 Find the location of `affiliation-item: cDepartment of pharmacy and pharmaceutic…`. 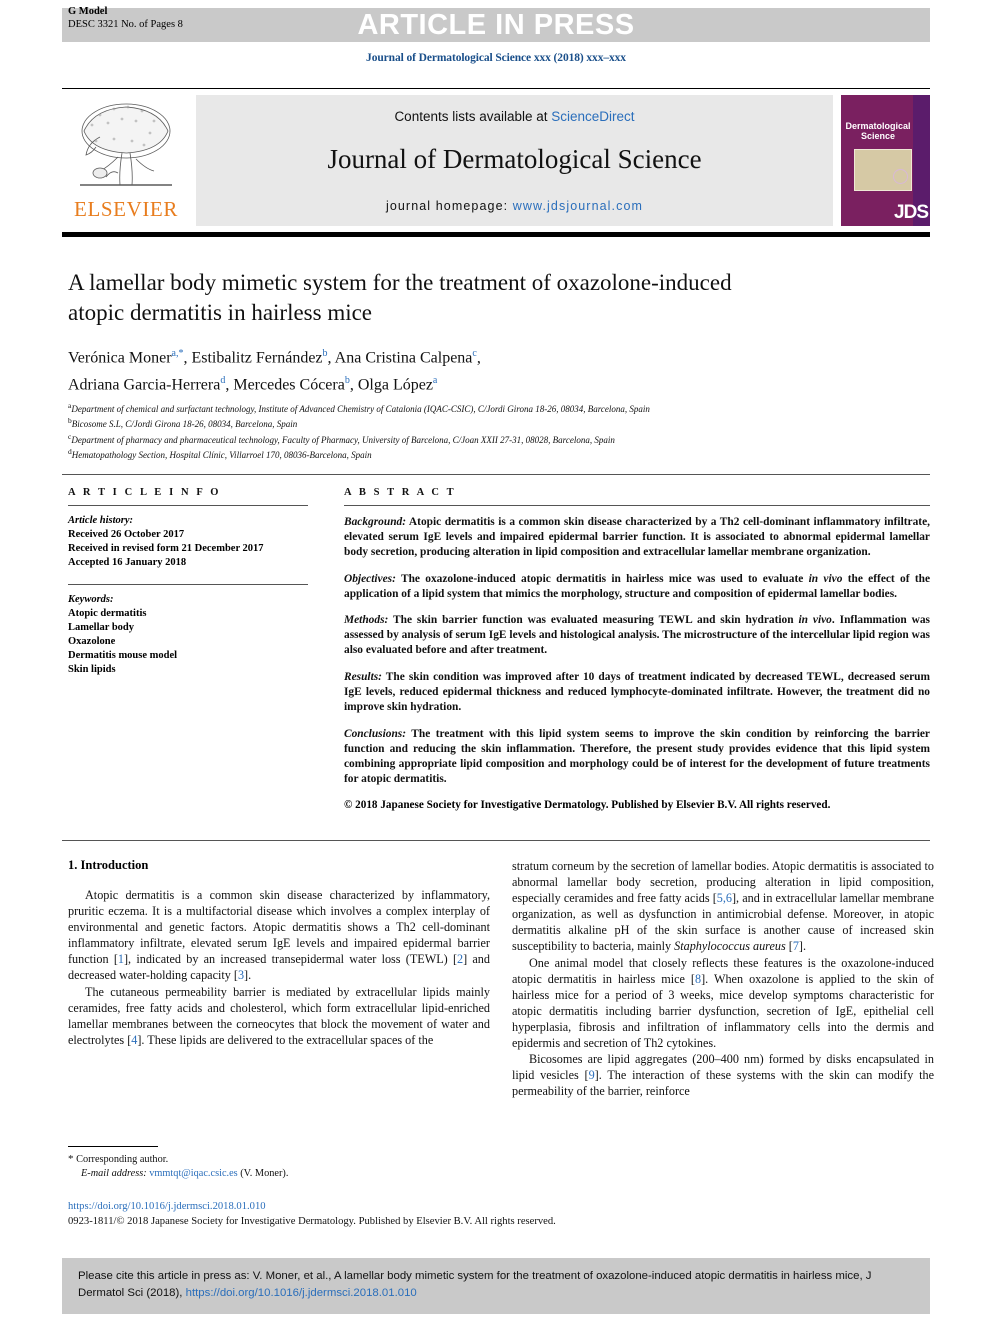

affiliation-item: cDepartment of pharmacy and pharmaceutic… is located at coordinates (499, 438).